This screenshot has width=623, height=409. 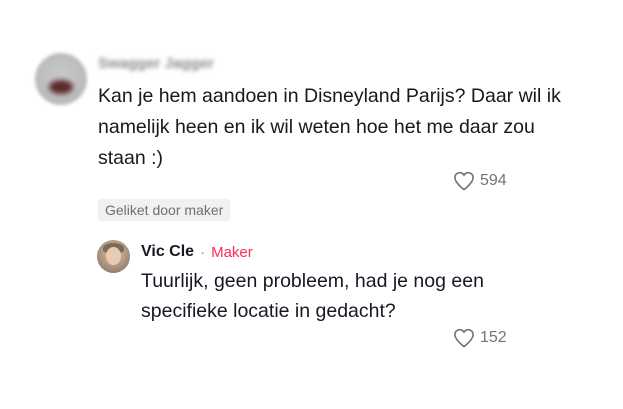 What do you see at coordinates (164, 210) in the screenshot?
I see `liked-by-creator-badge: Geliket door maker` at bounding box center [164, 210].